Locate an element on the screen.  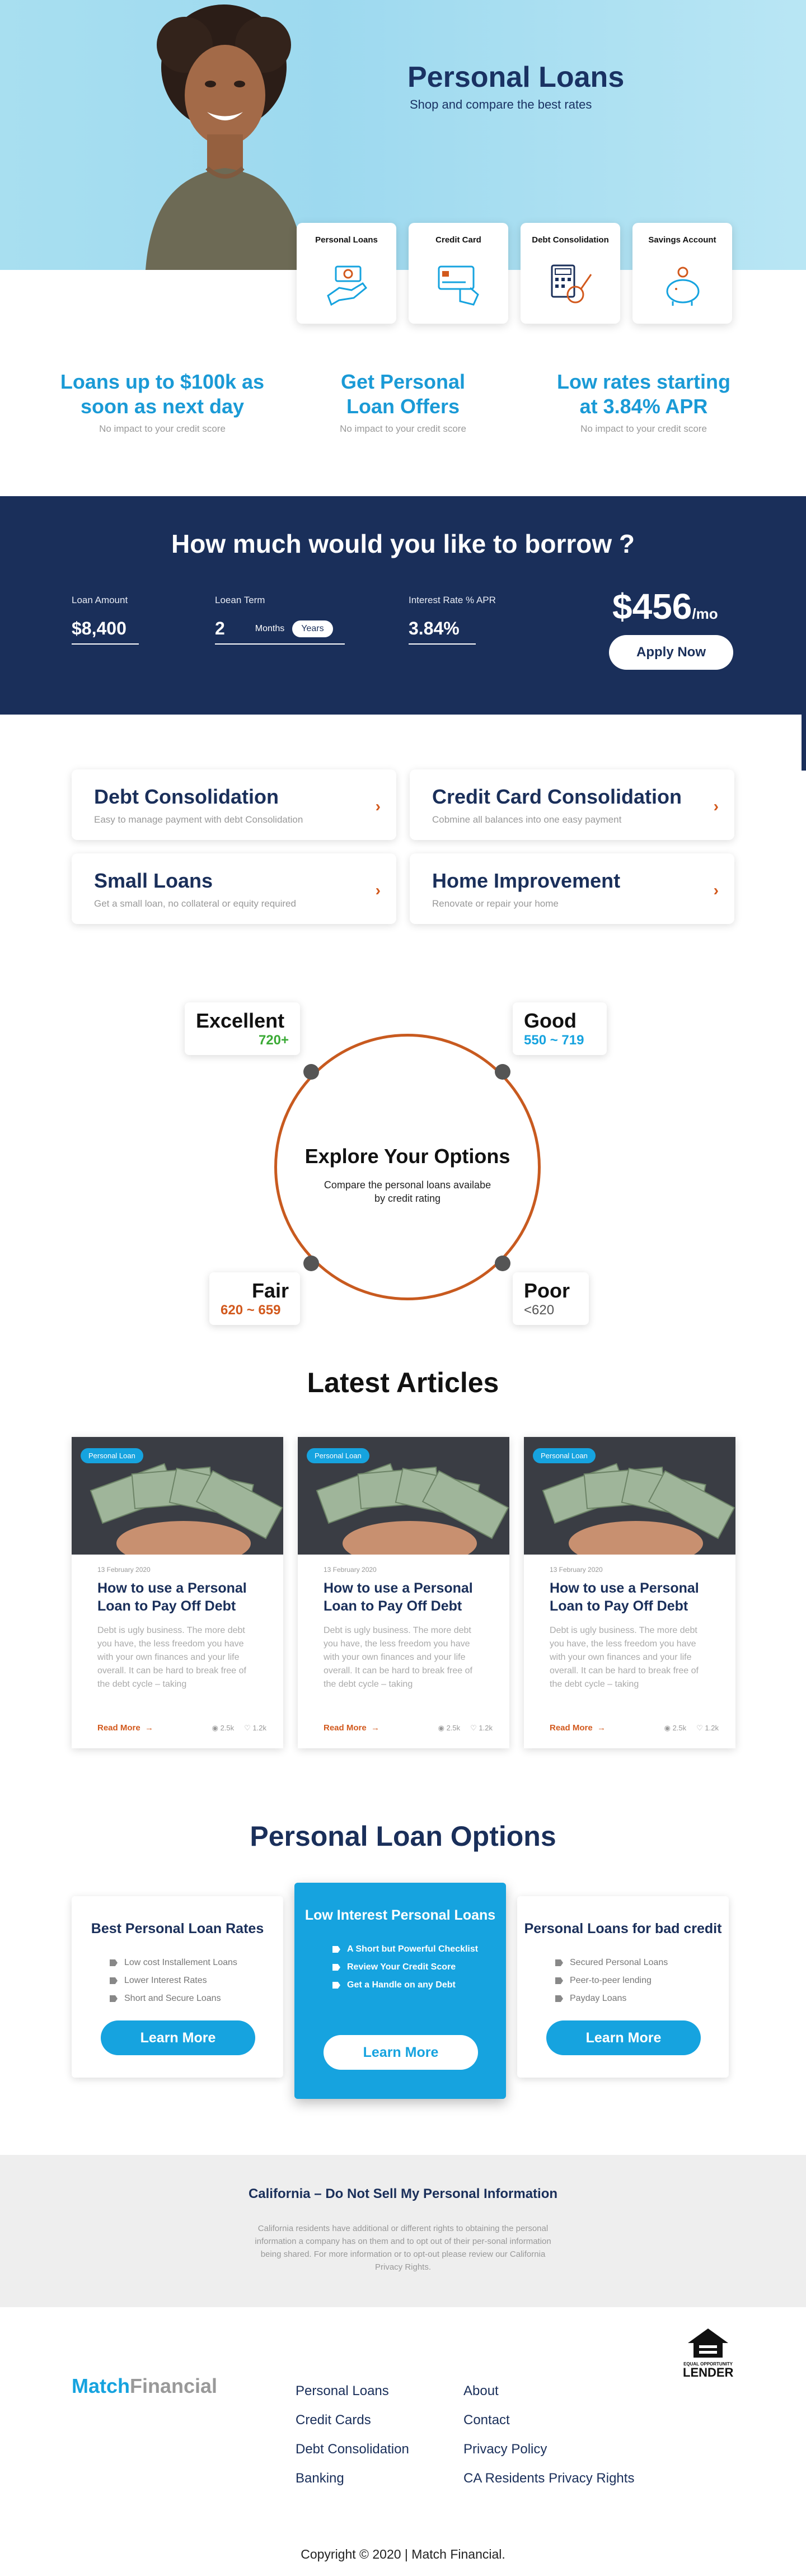
piggy-bank-icon is located at coordinates (683, 287).